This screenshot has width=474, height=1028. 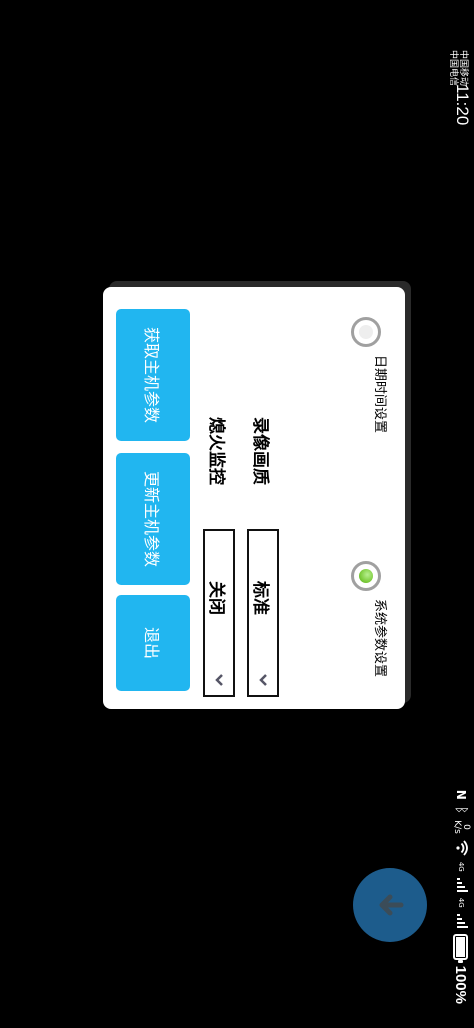 What do you see at coordinates (216, 451) in the screenshot?
I see `shutdown-monitor-label: 熄火监控` at bounding box center [216, 451].